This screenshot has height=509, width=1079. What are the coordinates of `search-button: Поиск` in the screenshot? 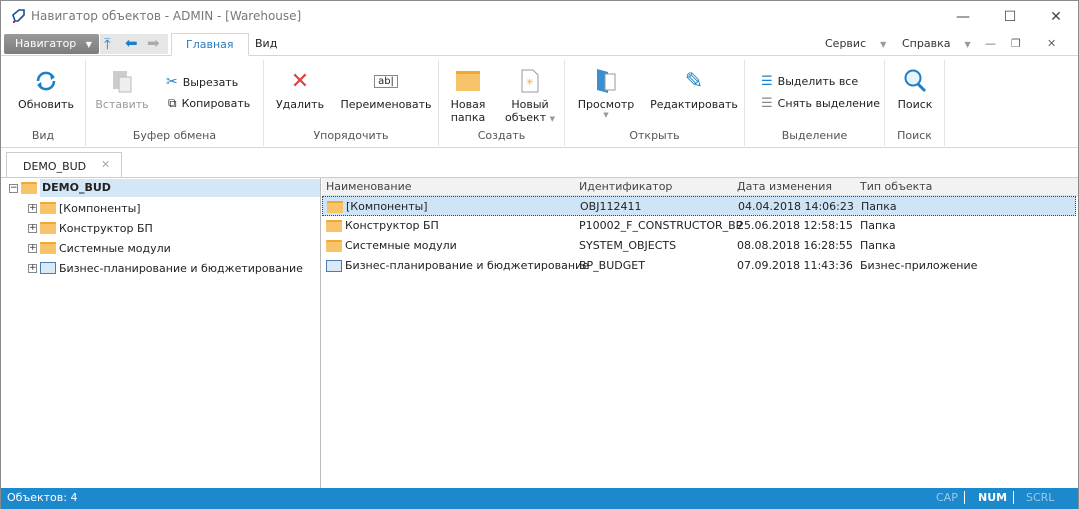 It's located at (915, 87).